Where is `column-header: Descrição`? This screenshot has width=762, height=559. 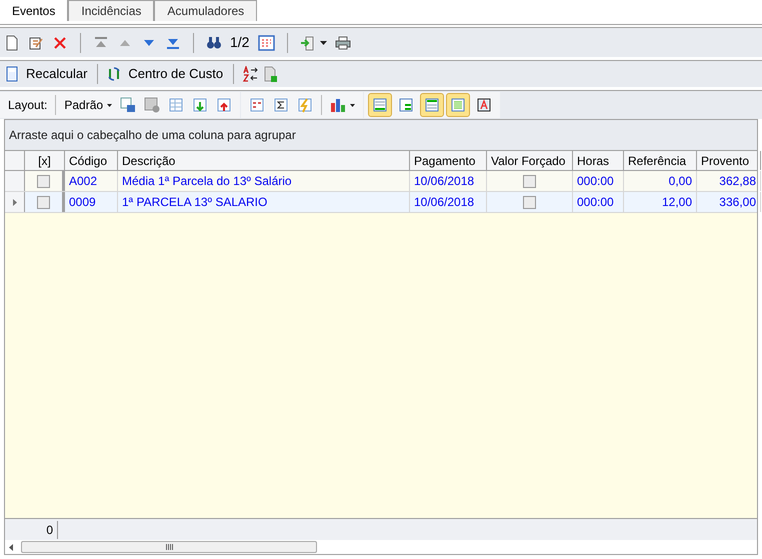 column-header: Descrição is located at coordinates (264, 160).